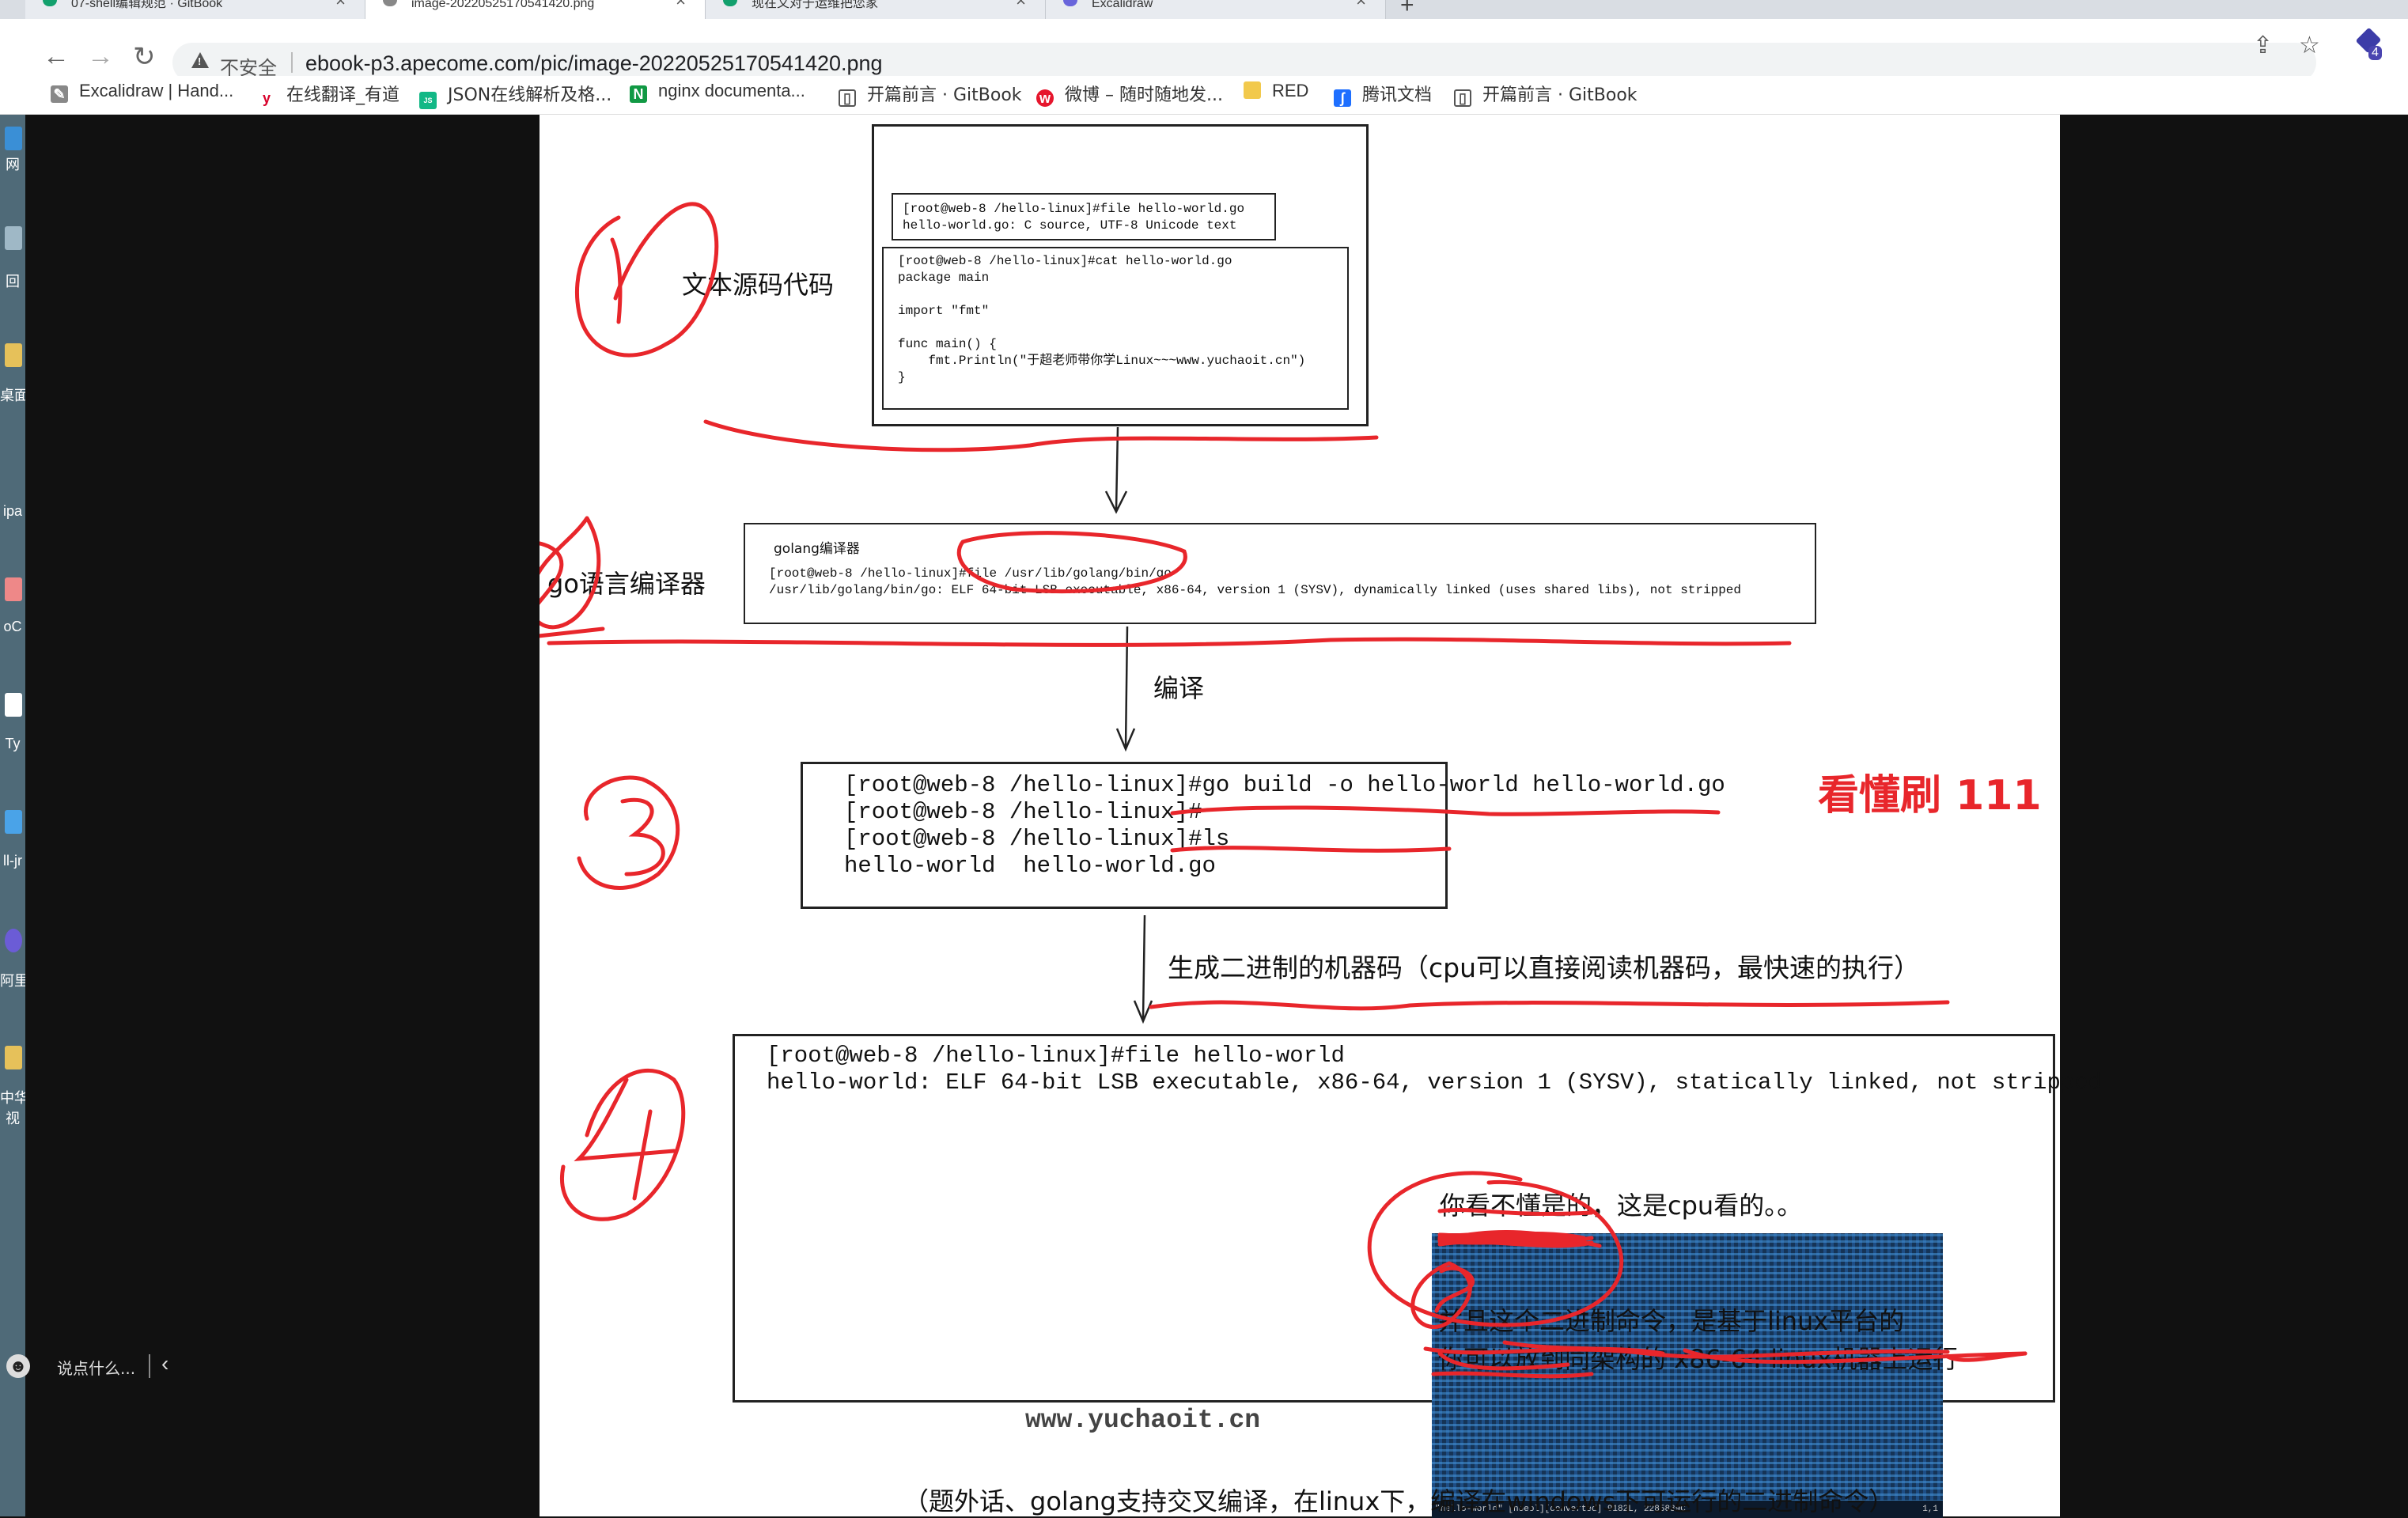 The width and height of the screenshot is (2408, 1518). What do you see at coordinates (1128, 725) in the screenshot?
I see `arrows` at bounding box center [1128, 725].